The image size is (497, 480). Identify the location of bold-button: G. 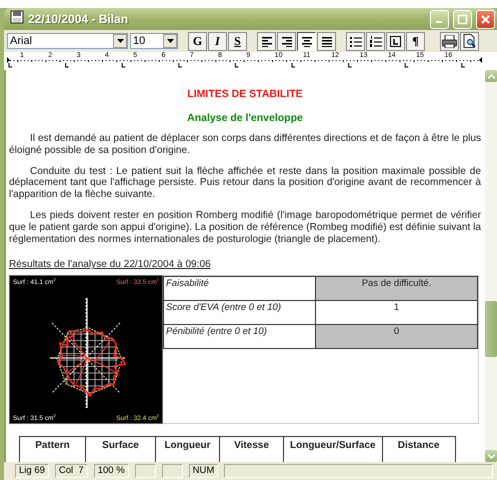
(197, 41).